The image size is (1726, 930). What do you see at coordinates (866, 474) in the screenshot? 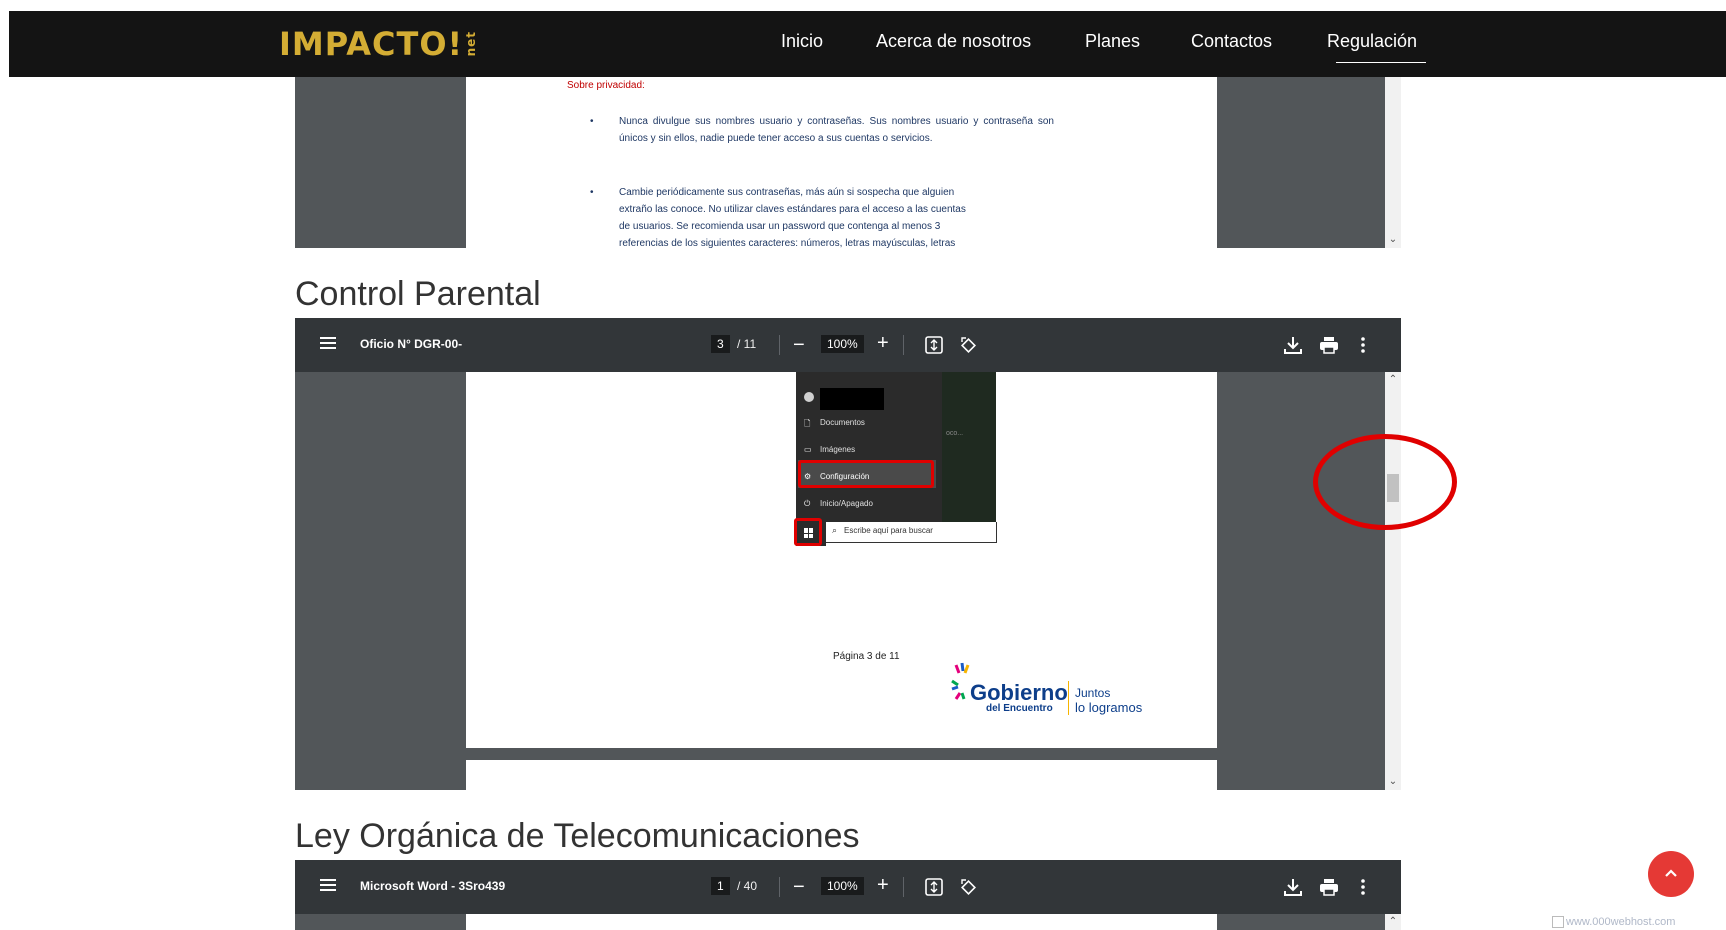
I see `annotation-box-configuracion` at bounding box center [866, 474].